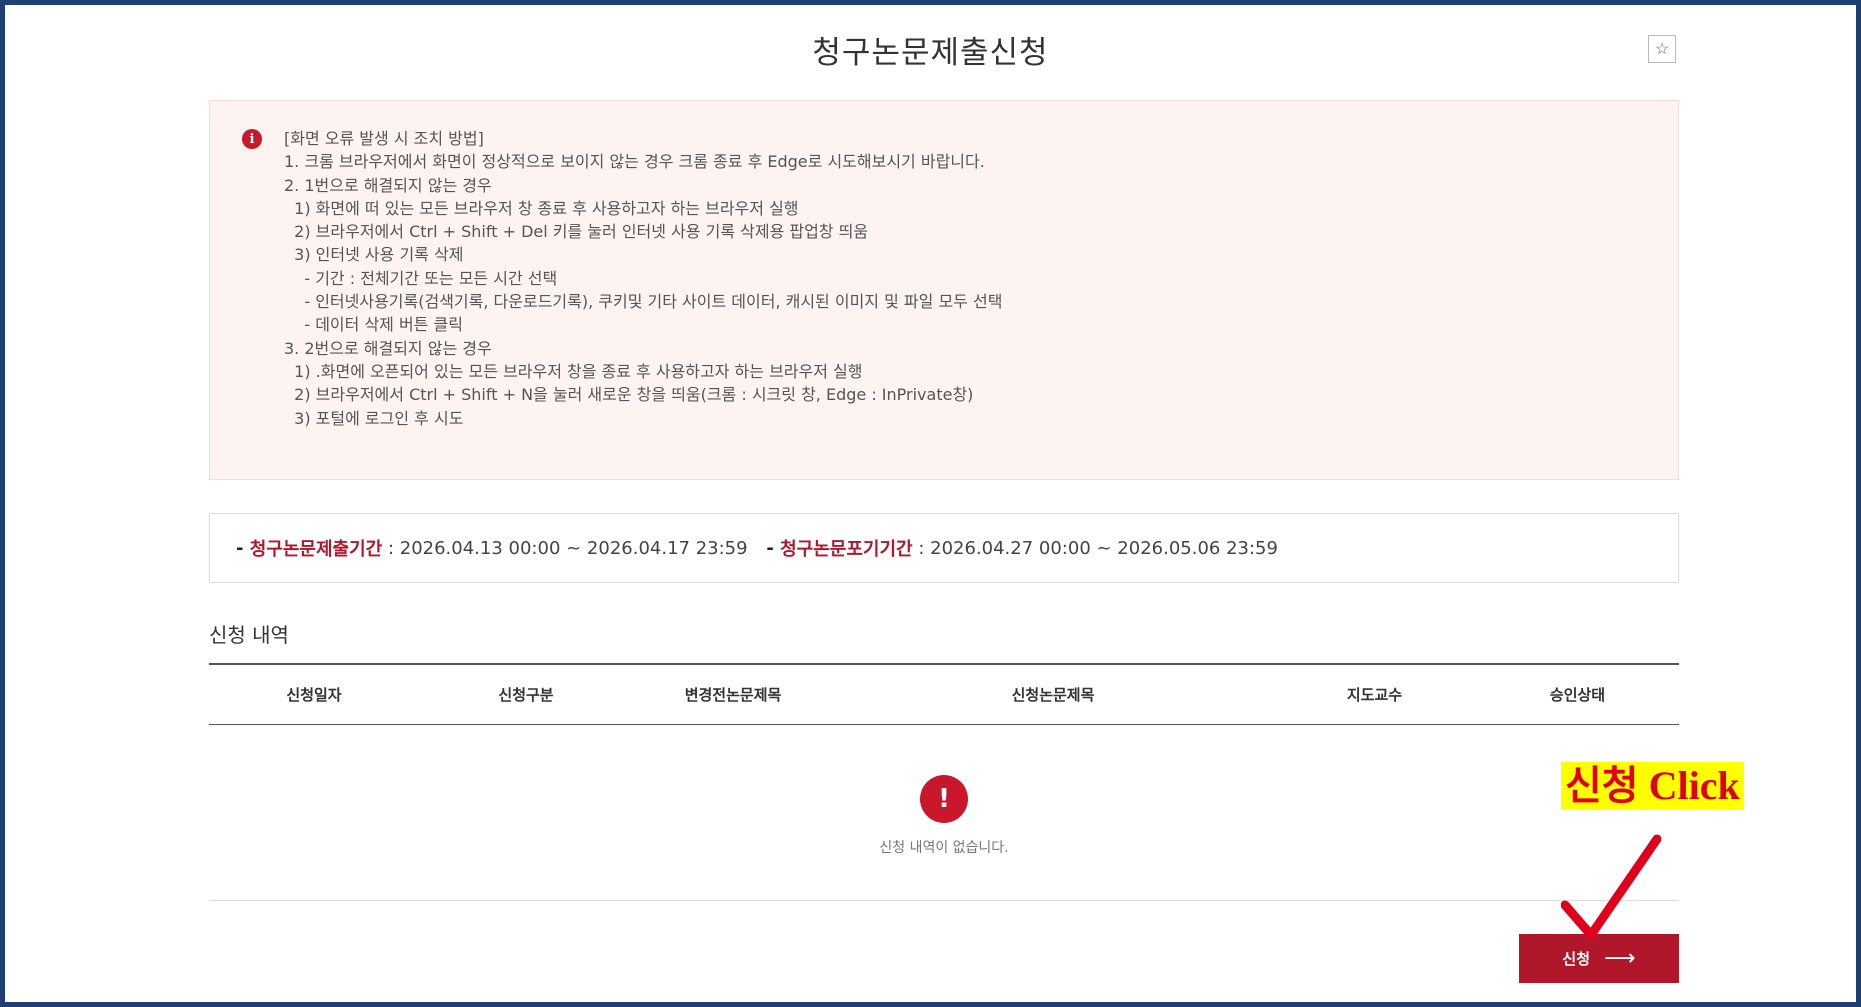 This screenshot has height=1007, width=1861. What do you see at coordinates (1576, 959) in the screenshot?
I see `apply-button-label: 신청` at bounding box center [1576, 959].